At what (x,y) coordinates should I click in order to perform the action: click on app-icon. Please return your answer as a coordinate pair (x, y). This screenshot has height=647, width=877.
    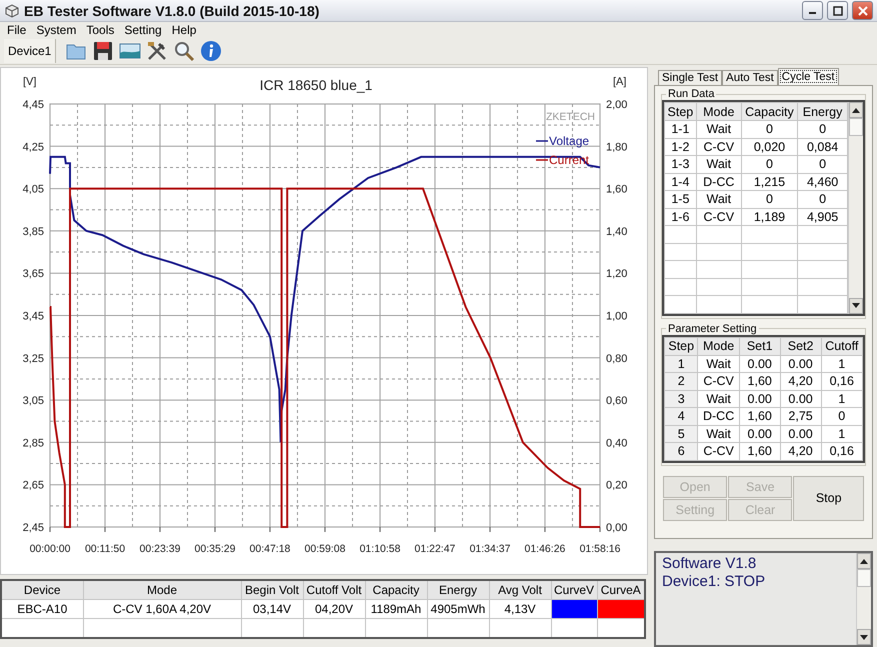
    Looking at the image, I should click on (12, 10).